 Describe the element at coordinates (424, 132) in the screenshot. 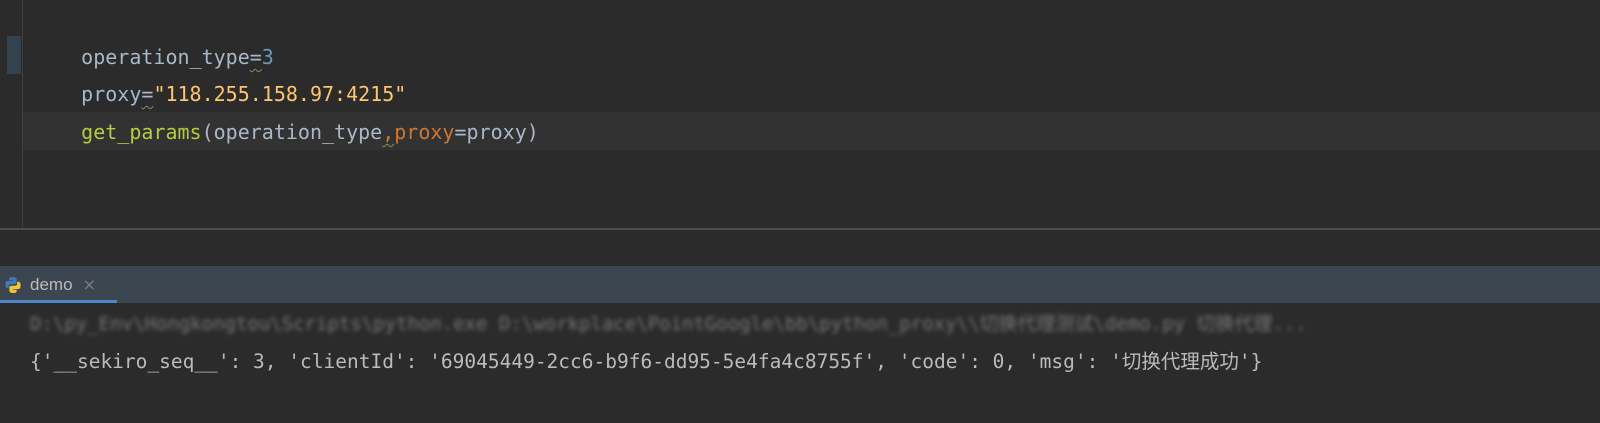

I see `kwarg-proxy: proxy` at that location.